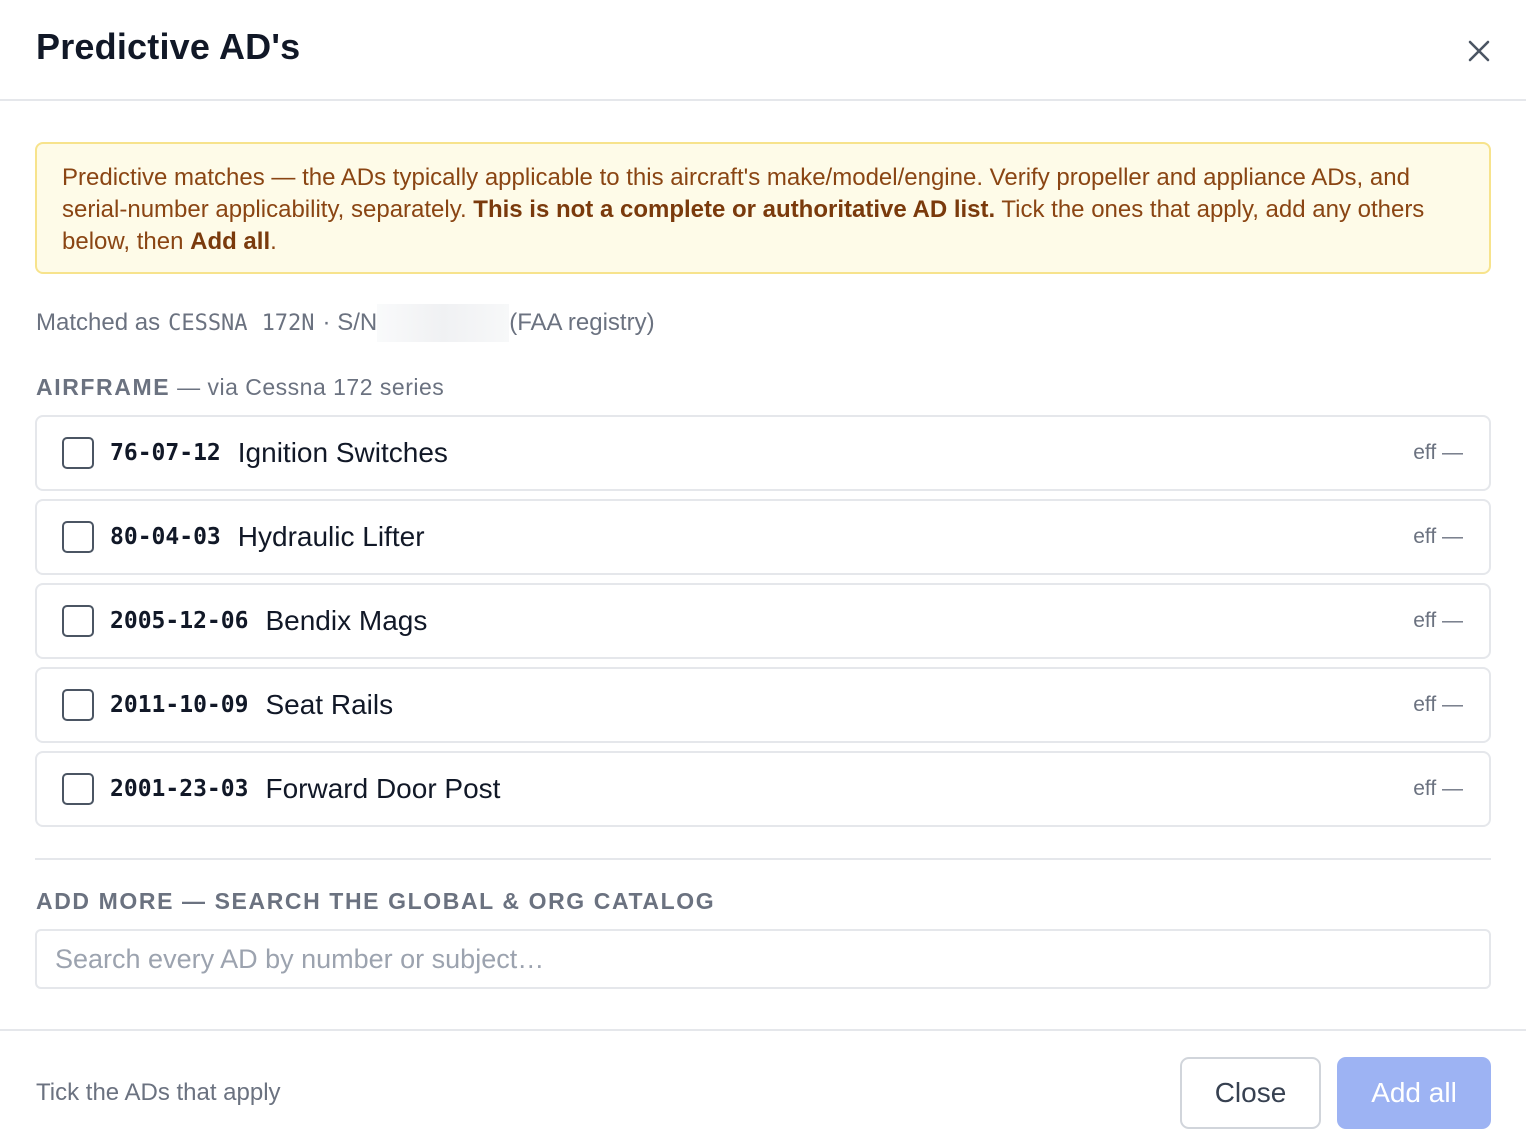  What do you see at coordinates (165, 453) in the screenshot?
I see `ad-number: 76-07-12` at bounding box center [165, 453].